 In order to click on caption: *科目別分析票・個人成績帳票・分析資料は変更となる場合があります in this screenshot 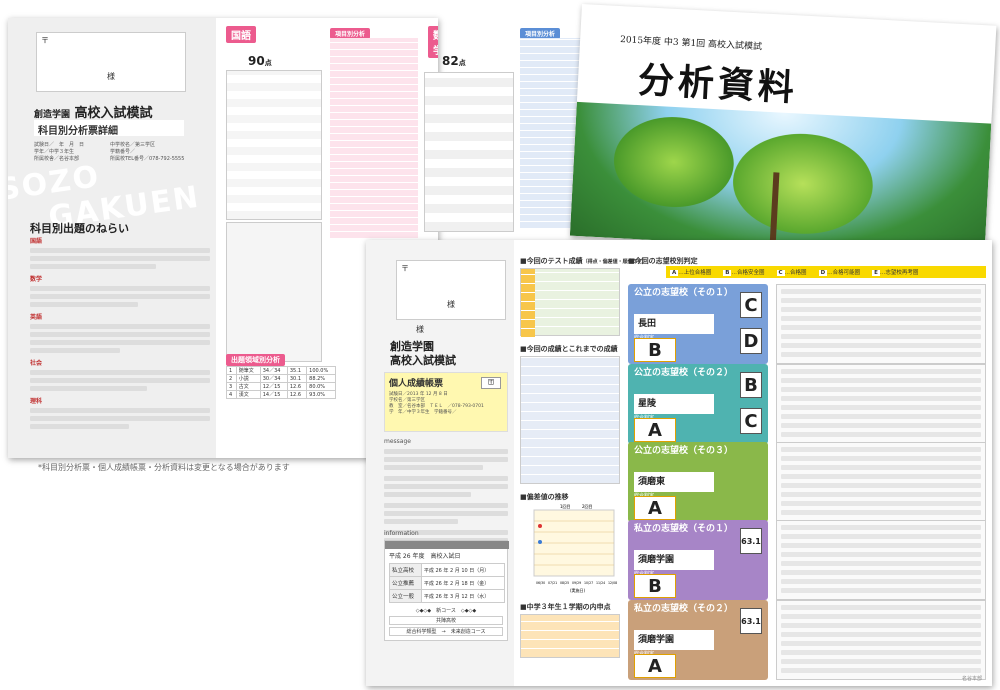, I will do `click(164, 467)`.